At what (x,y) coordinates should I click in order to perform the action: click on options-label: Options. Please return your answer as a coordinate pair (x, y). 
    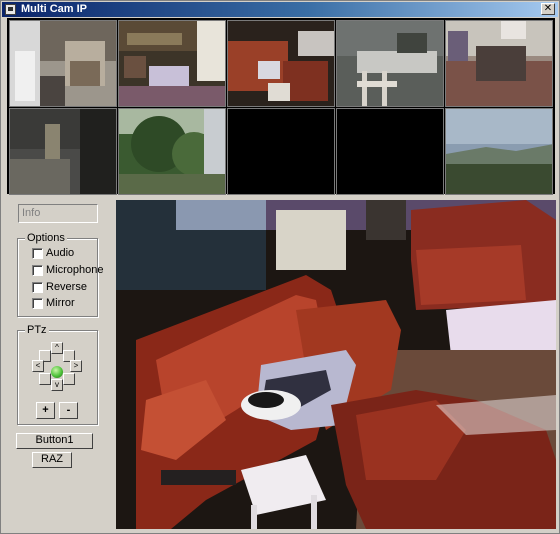
    Looking at the image, I should click on (46, 238).